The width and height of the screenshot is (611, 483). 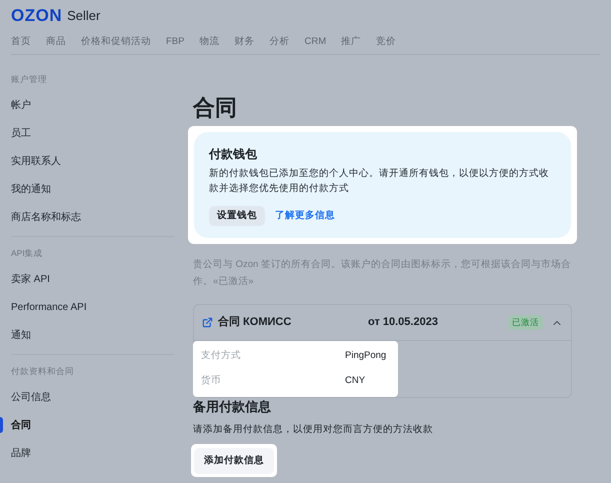 I want to click on section-heading: 账户管理, so click(x=29, y=79).